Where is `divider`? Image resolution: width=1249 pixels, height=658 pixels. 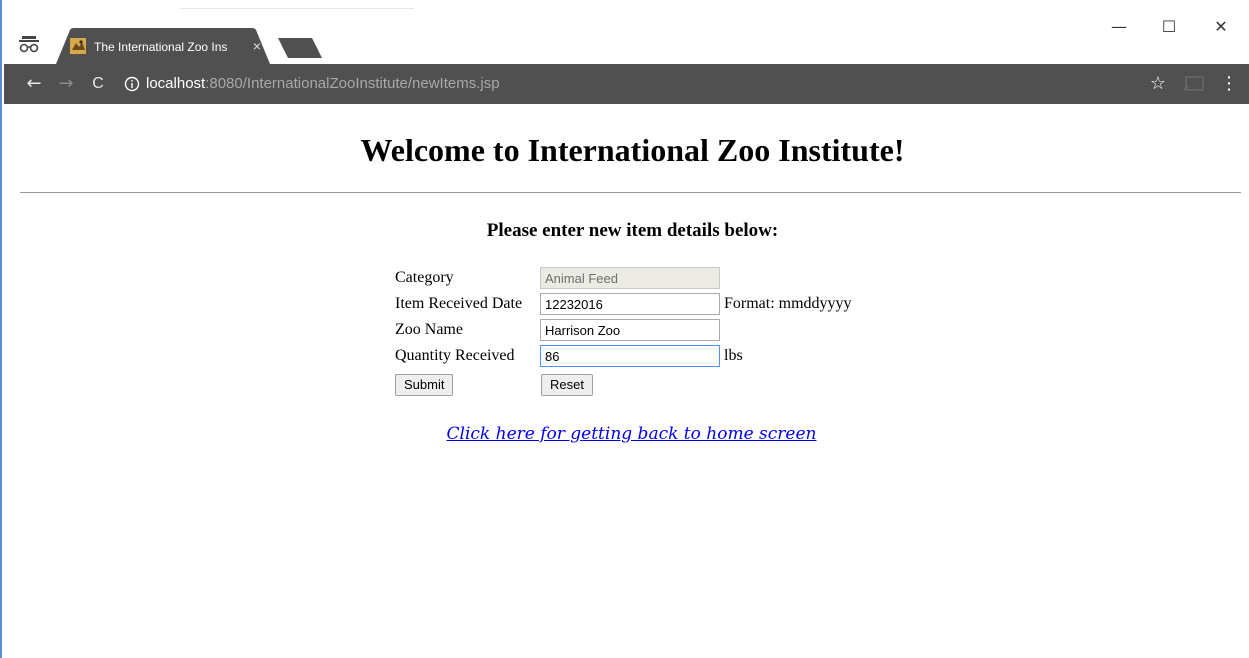
divider is located at coordinates (630, 192).